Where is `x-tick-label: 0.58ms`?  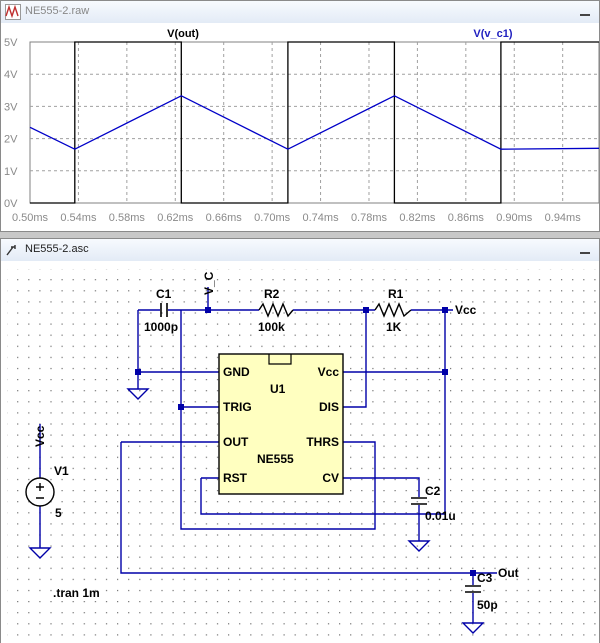 x-tick-label: 0.58ms is located at coordinates (127, 218).